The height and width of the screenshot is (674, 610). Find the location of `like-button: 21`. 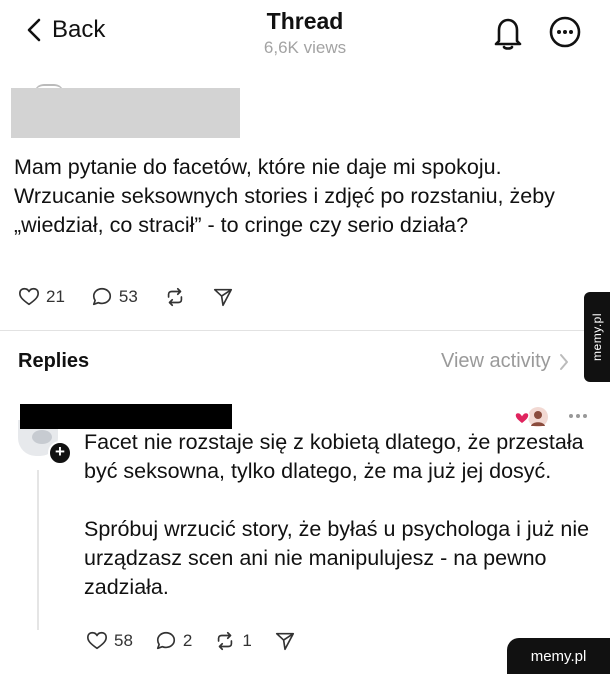

like-button: 21 is located at coordinates (41, 297).